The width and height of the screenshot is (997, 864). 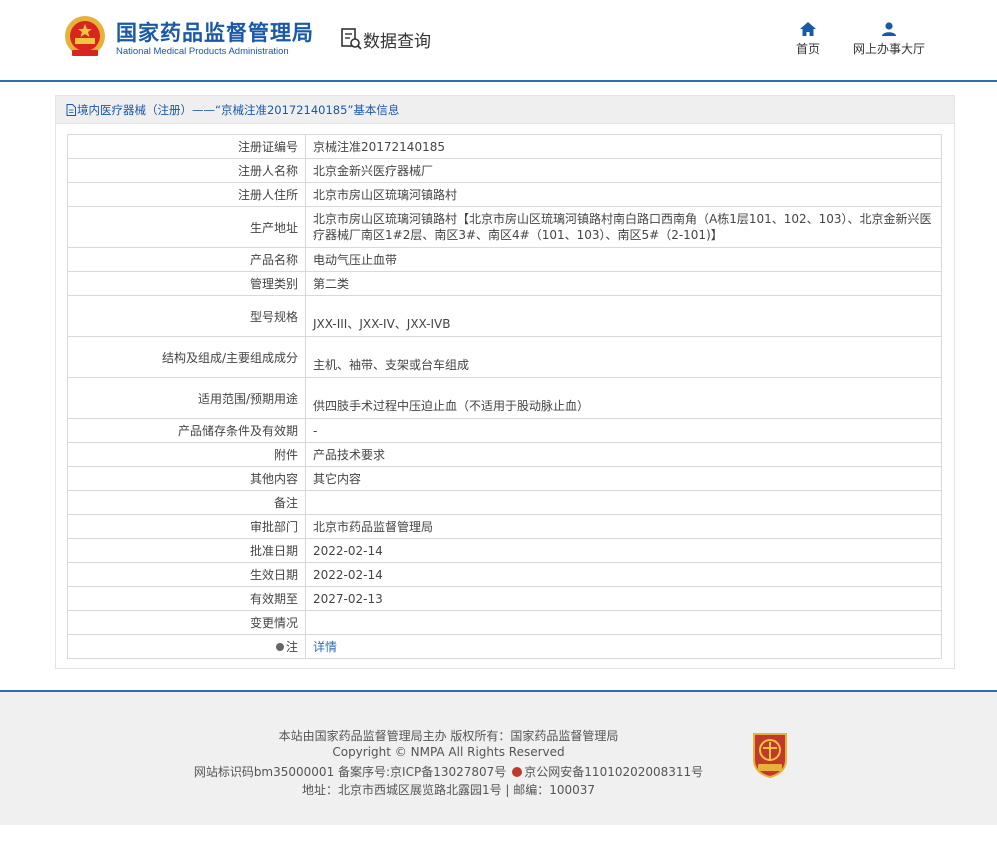 What do you see at coordinates (807, 49) in the screenshot?
I see `nav-home-label: 首页` at bounding box center [807, 49].